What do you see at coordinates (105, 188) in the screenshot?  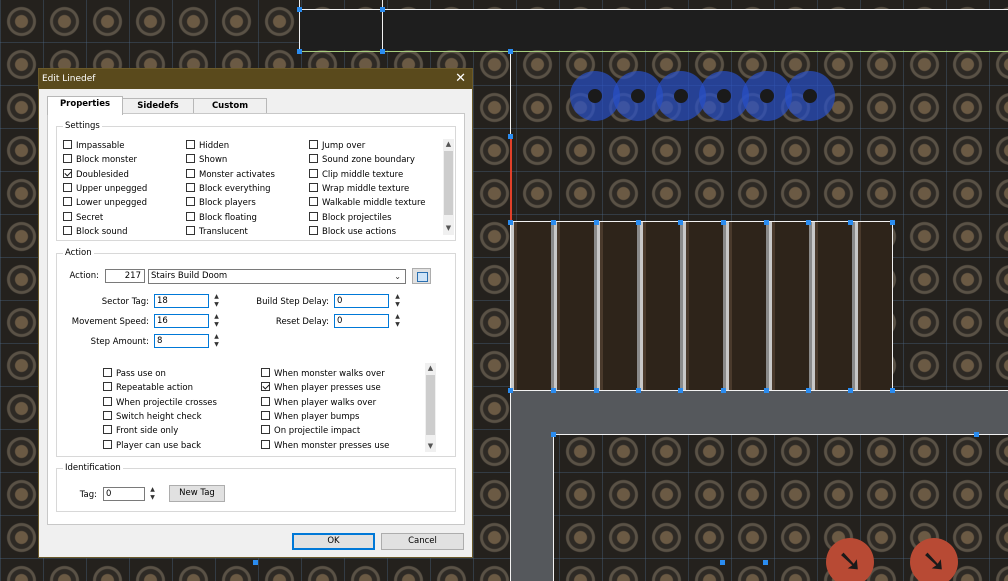 I see `flag-checkbox: Upper unpegged` at bounding box center [105, 188].